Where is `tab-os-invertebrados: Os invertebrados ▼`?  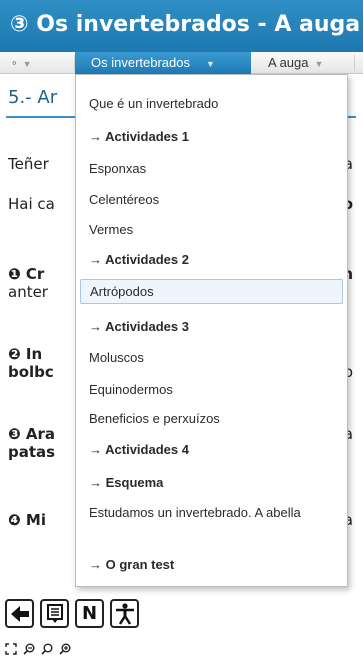
tab-os-invertebrados: Os invertebrados ▼ is located at coordinates (163, 63).